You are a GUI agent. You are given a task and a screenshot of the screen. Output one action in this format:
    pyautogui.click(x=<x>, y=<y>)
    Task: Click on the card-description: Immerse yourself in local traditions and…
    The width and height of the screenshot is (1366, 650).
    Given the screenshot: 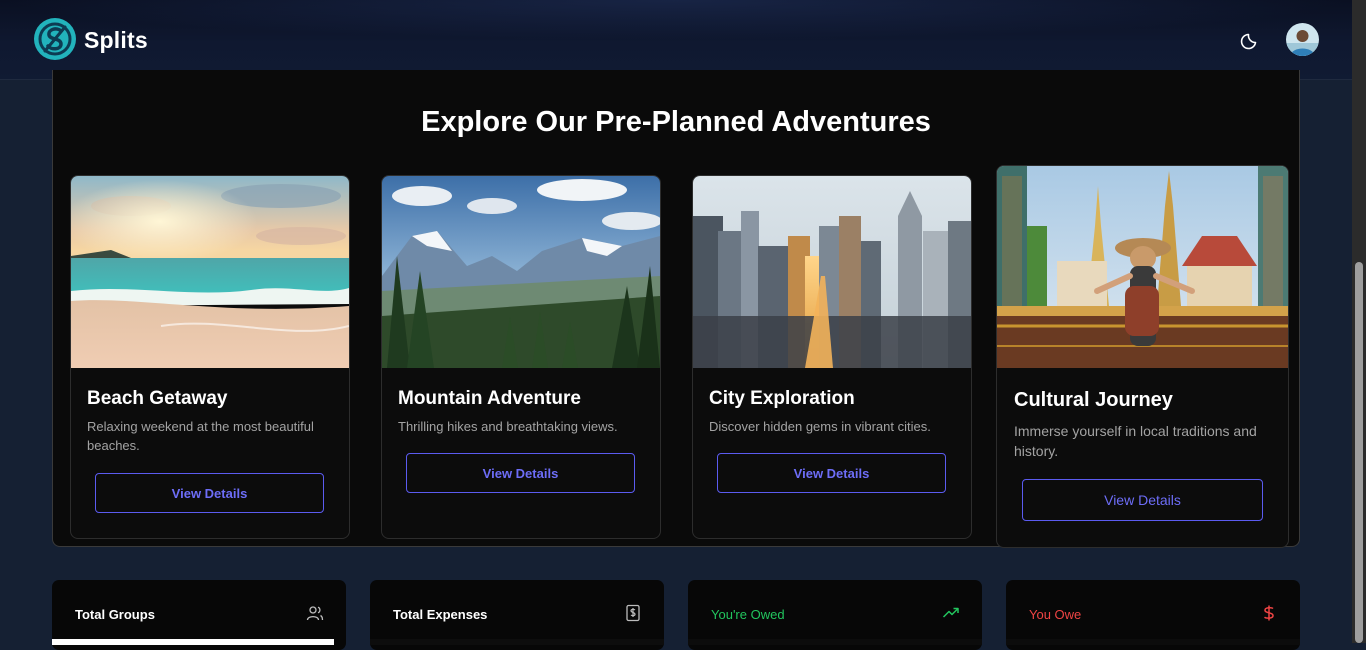 What is the action you would take?
    pyautogui.click(x=1135, y=441)
    